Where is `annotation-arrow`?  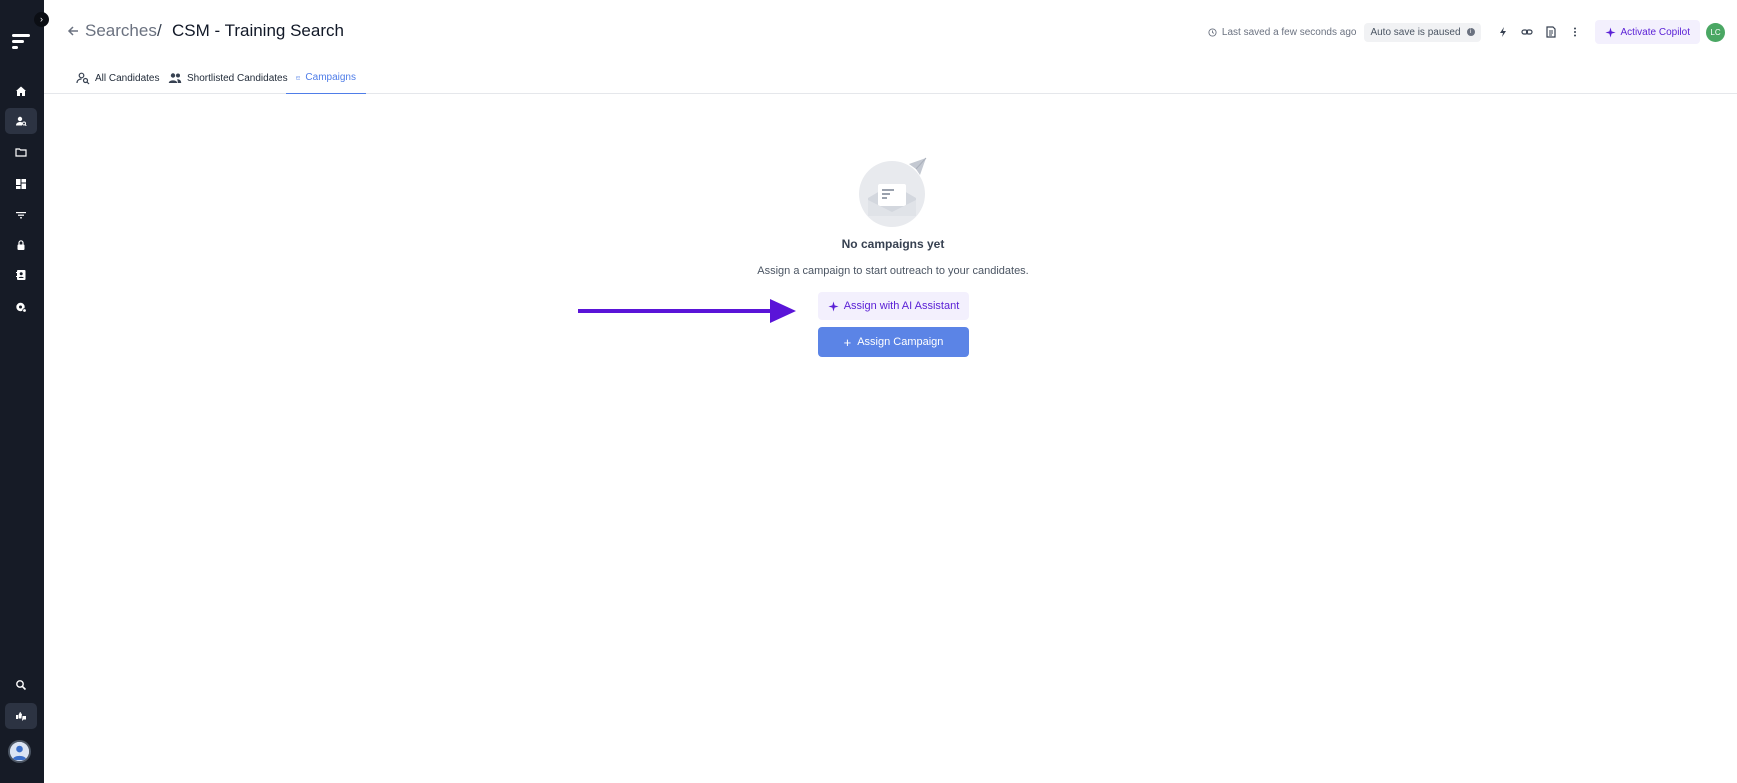 annotation-arrow is located at coordinates (687, 311).